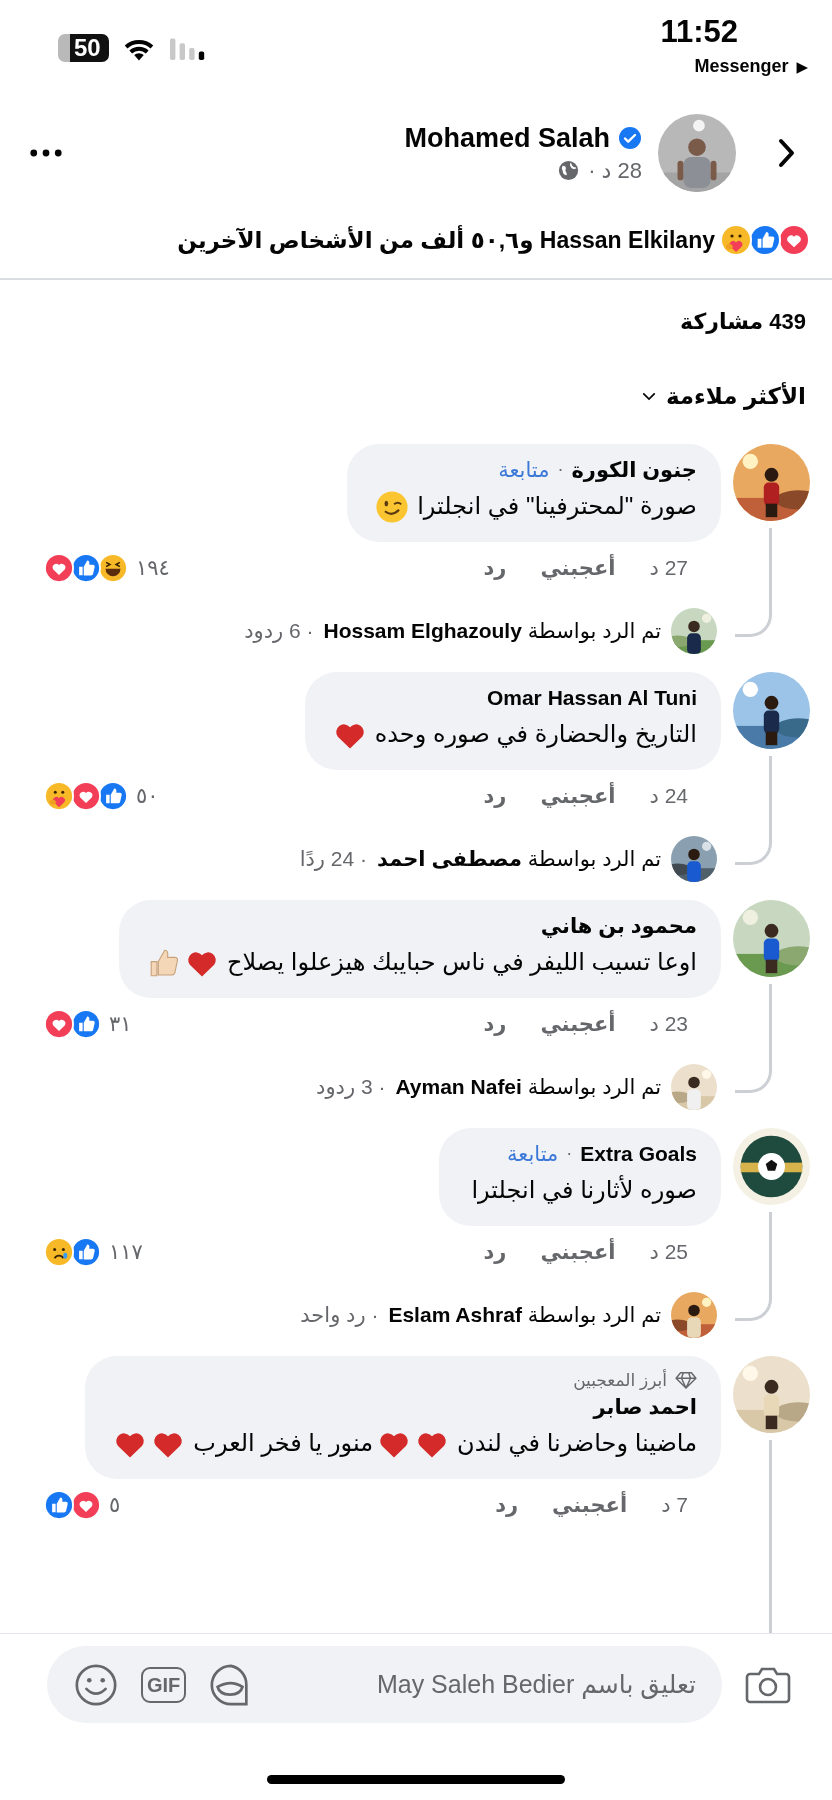 The width and height of the screenshot is (832, 1800). What do you see at coordinates (620, 1380) in the screenshot?
I see `top-fan-label: أبرز المعجبين` at bounding box center [620, 1380].